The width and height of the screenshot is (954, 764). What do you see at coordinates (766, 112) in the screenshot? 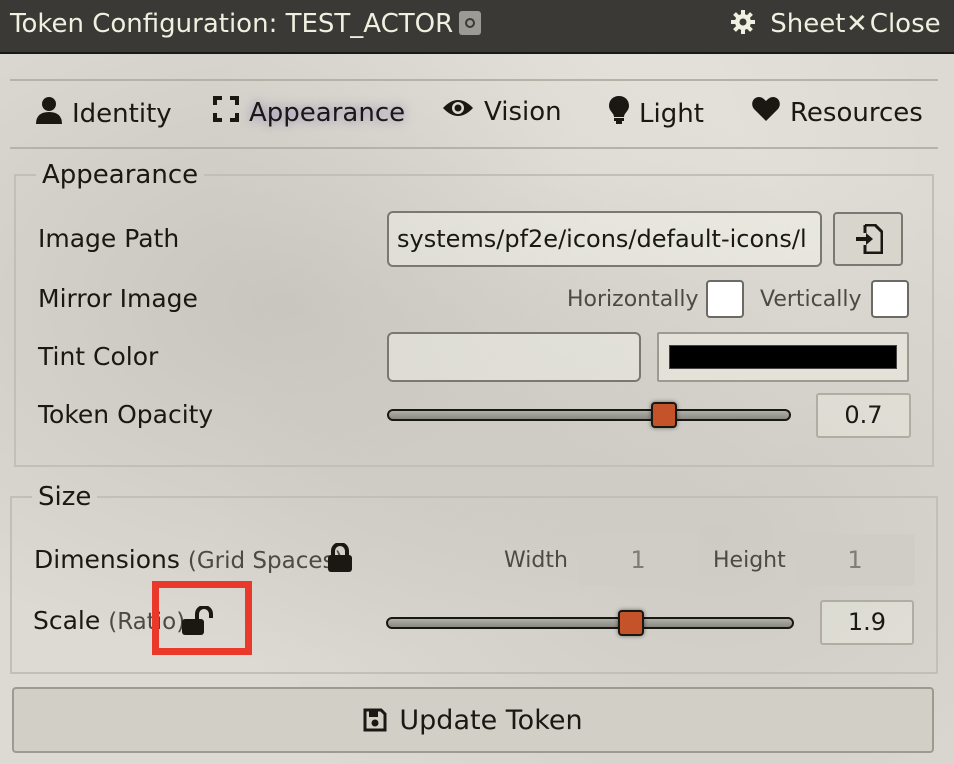
I see `heart-icon` at bounding box center [766, 112].